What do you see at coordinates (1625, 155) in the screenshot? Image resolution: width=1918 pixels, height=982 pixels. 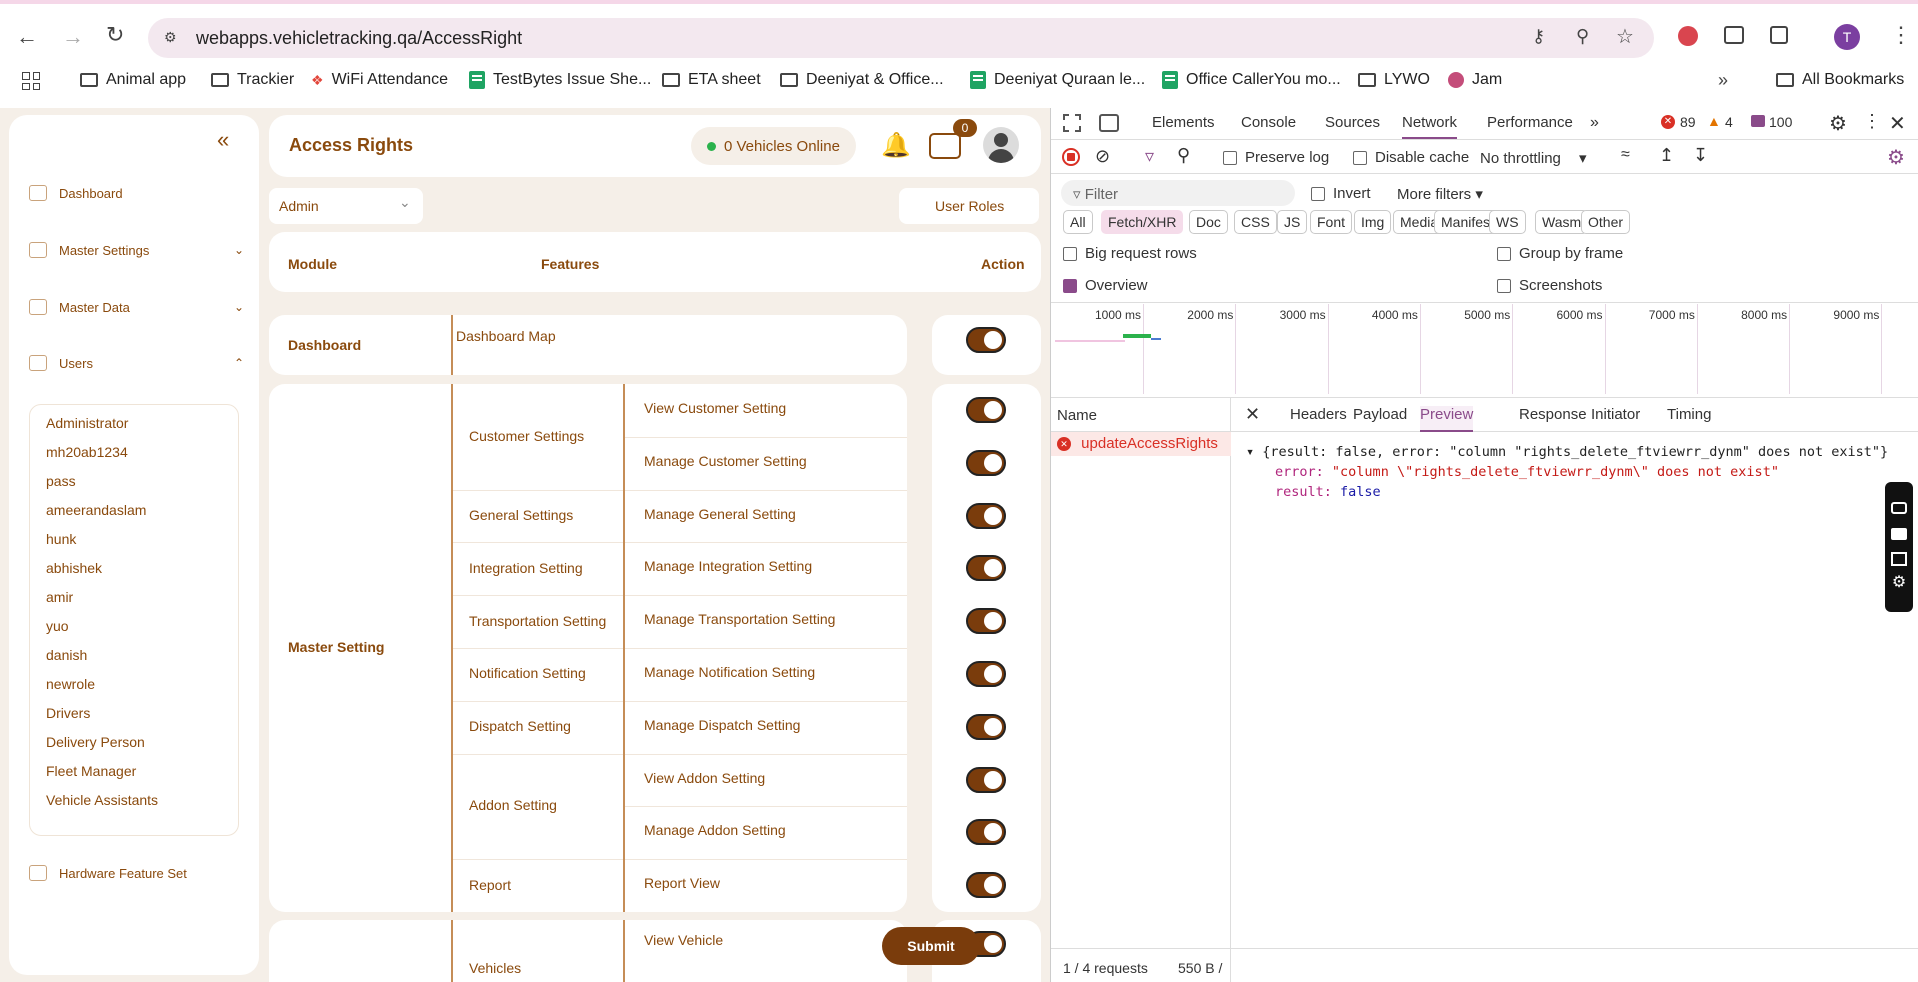 I see `network-conditions-icon: ≈` at bounding box center [1625, 155].